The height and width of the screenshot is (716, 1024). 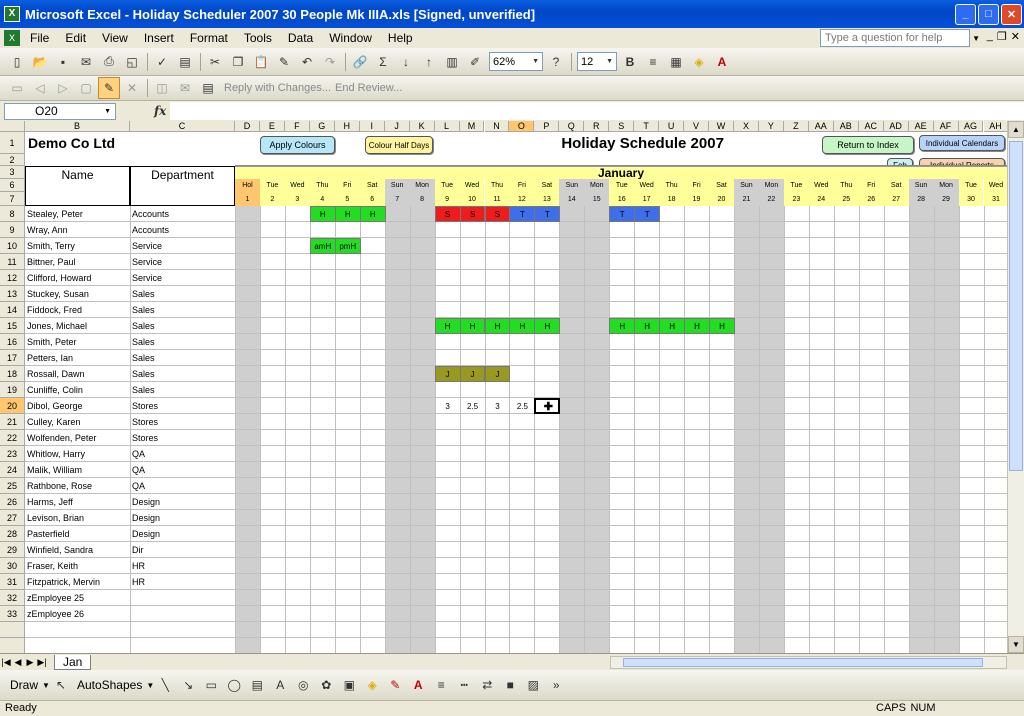 What do you see at coordinates (60, 111) in the screenshot?
I see `name-box: O20 ▼` at bounding box center [60, 111].